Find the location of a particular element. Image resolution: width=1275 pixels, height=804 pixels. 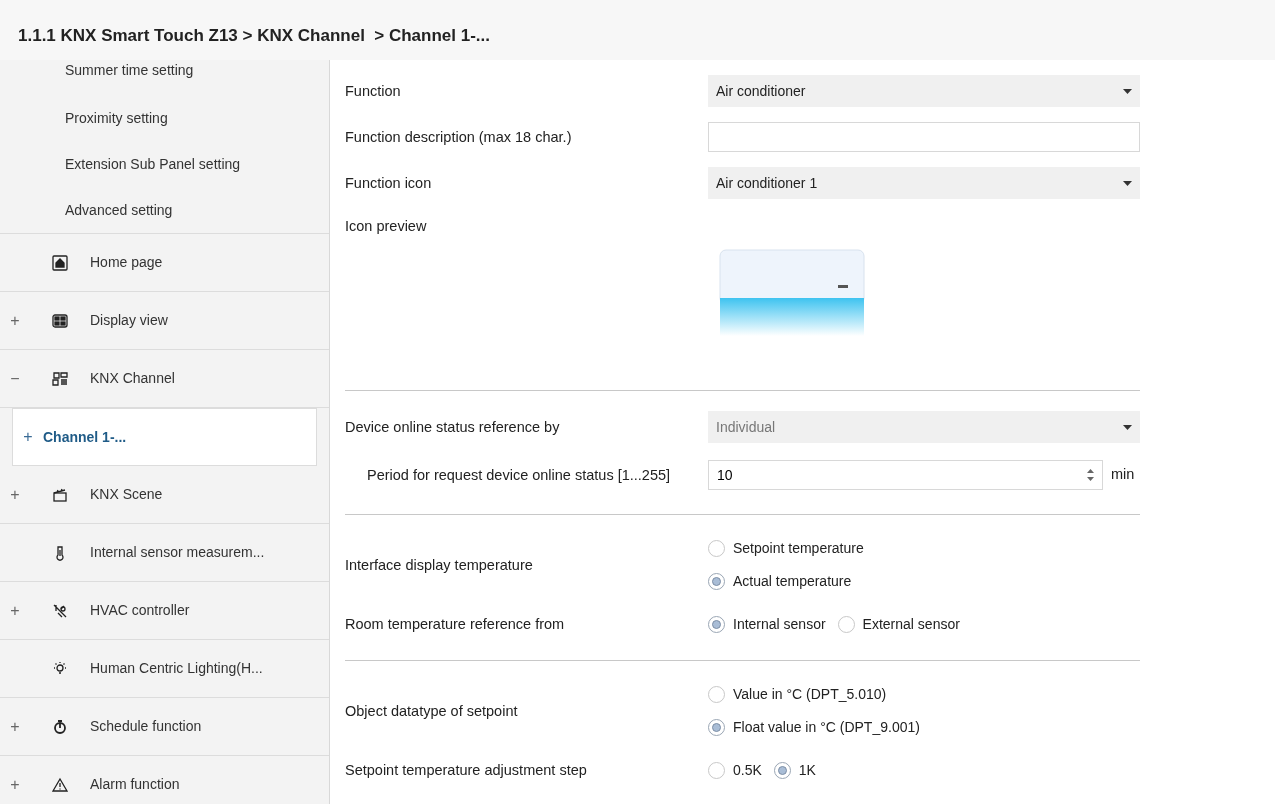

radio-label: External sensor is located at coordinates (911, 624).